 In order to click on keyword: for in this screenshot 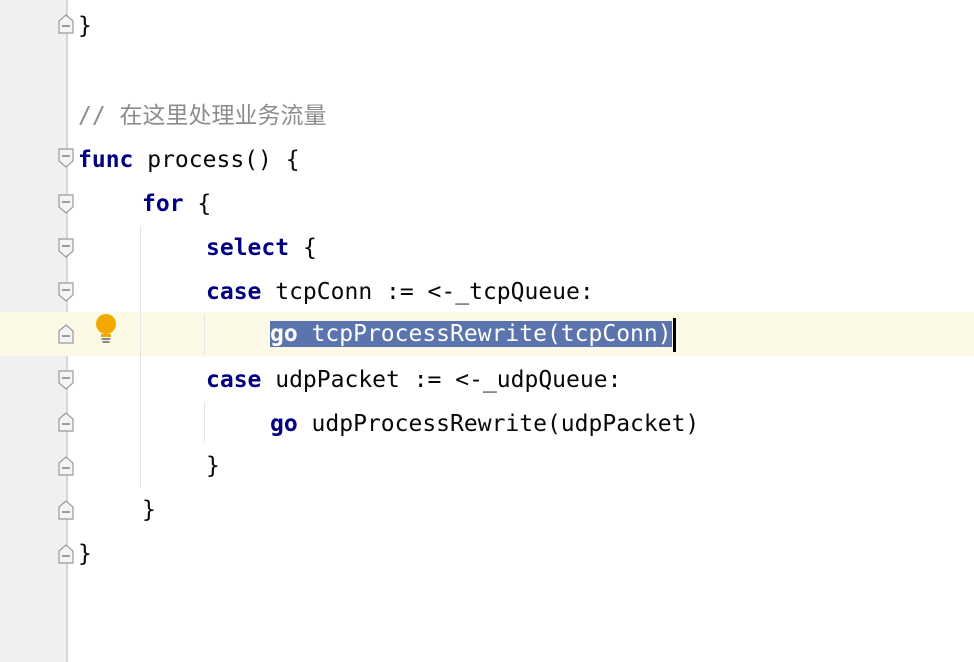, I will do `click(163, 204)`.